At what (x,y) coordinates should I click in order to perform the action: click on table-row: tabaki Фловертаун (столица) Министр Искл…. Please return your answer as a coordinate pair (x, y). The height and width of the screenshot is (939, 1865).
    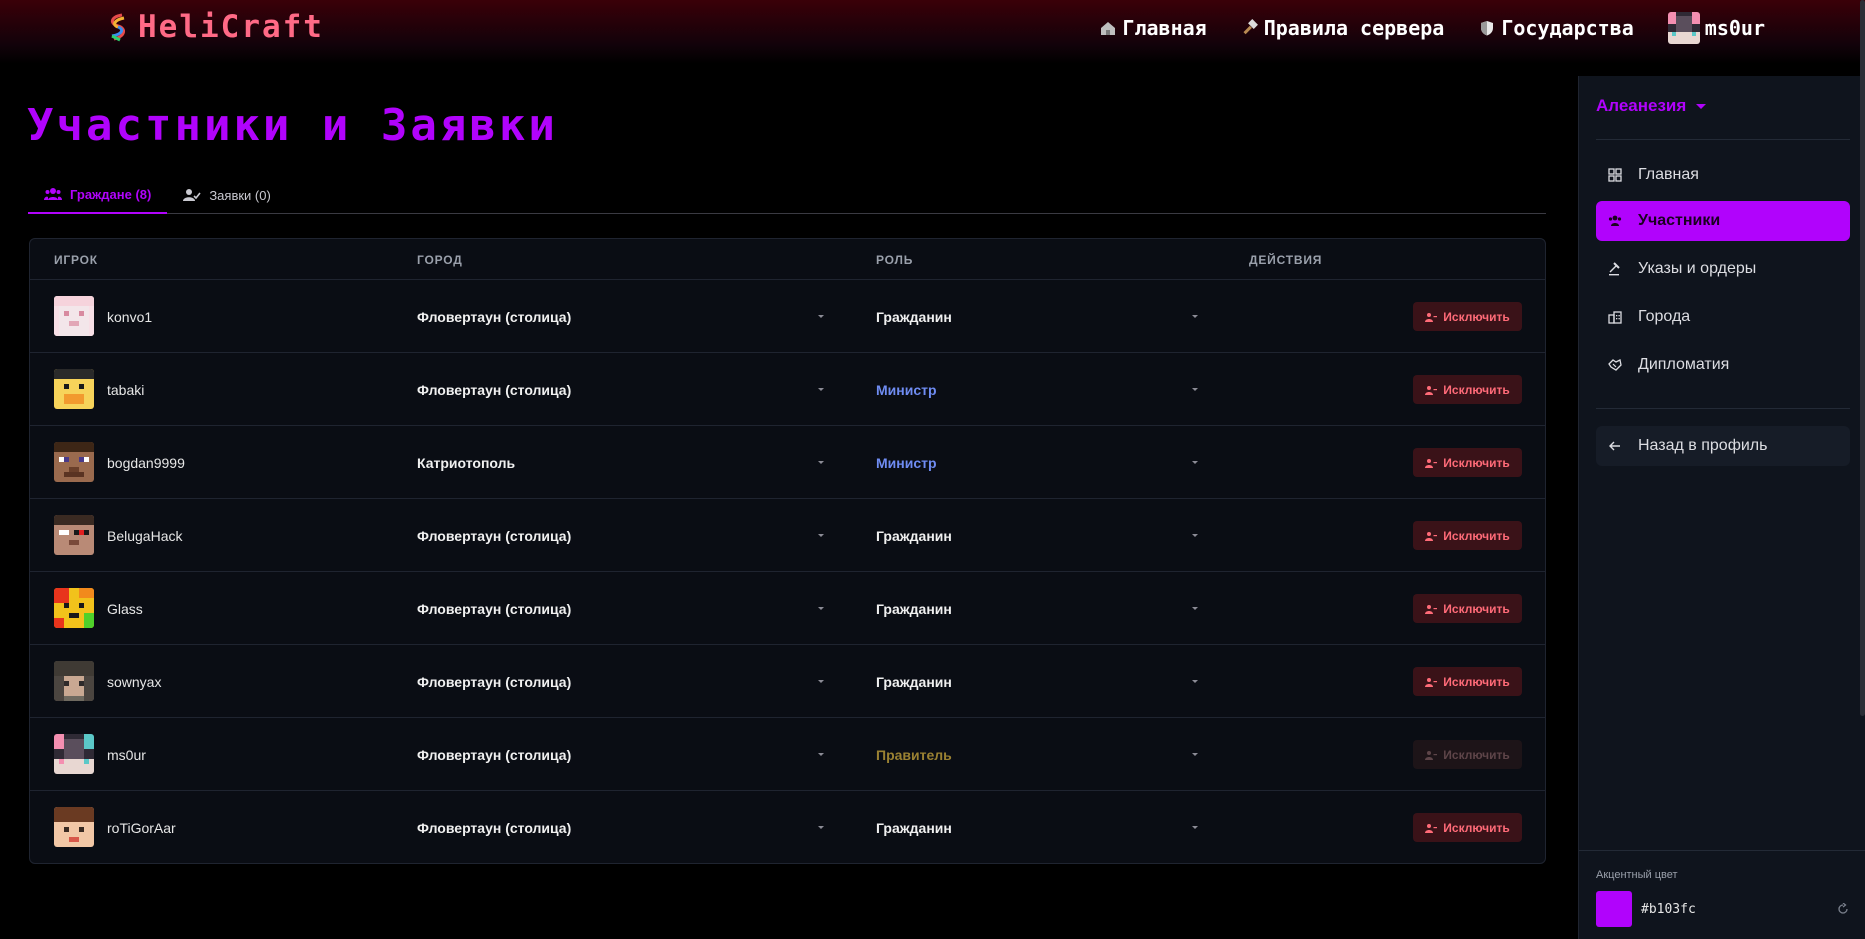
    Looking at the image, I should click on (787, 389).